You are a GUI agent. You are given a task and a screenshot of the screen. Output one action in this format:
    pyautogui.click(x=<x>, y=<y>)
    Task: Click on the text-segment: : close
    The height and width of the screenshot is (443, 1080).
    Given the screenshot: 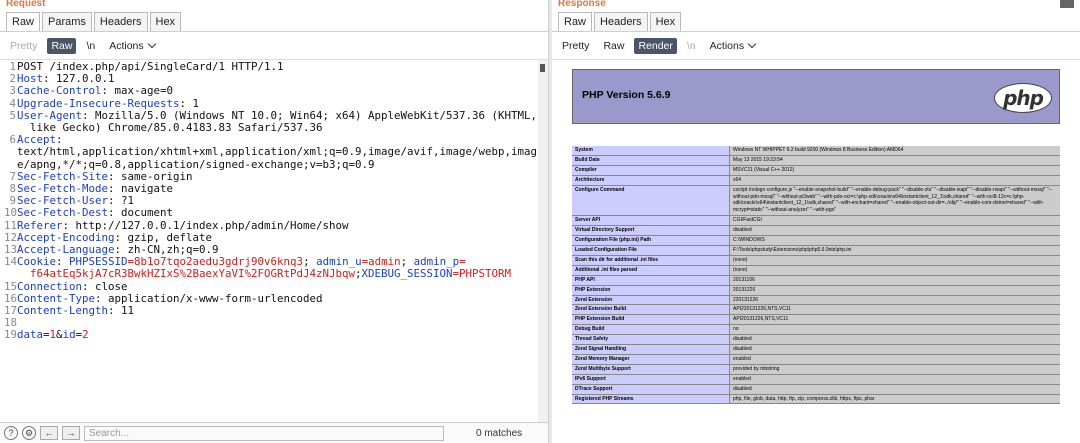 What is the action you would take?
    pyautogui.click(x=105, y=286)
    